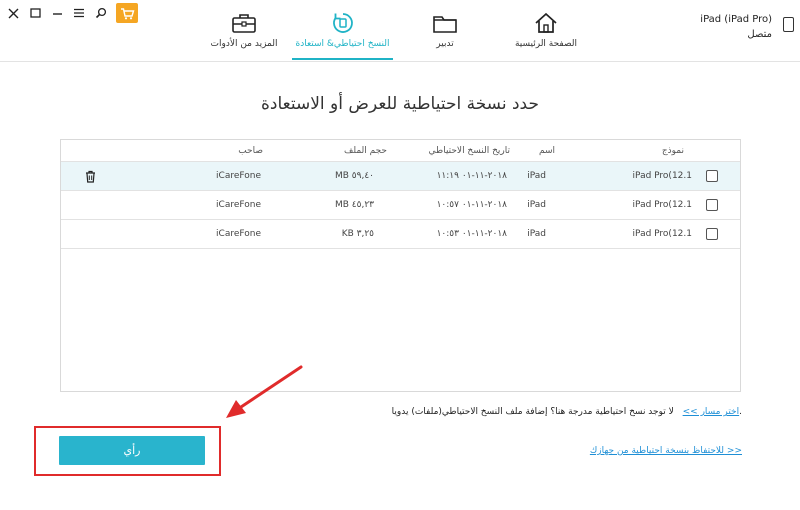 The width and height of the screenshot is (800, 510). Describe the element at coordinates (736, 19) in the screenshot. I see `device-name: iPad (iPad Pro)` at that location.